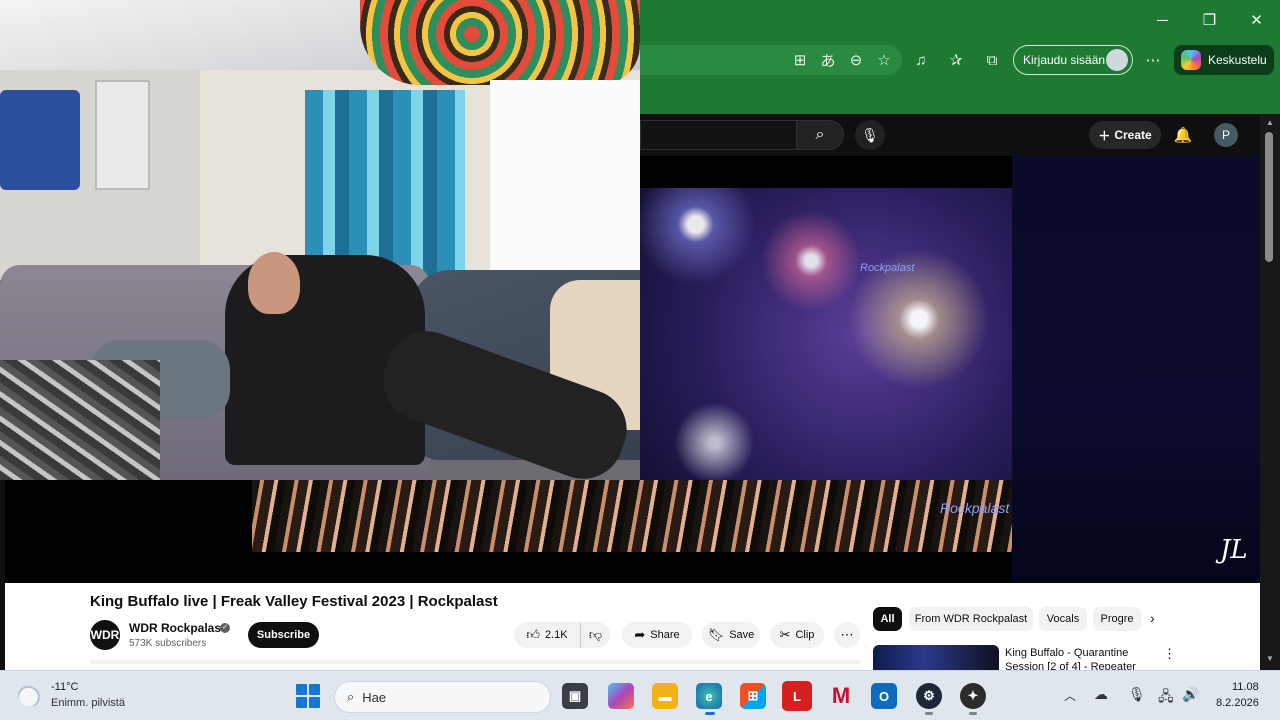  Describe the element at coordinates (1070, 695) in the screenshot. I see `show-hidden-icons-chevron-icon: ︿` at that location.